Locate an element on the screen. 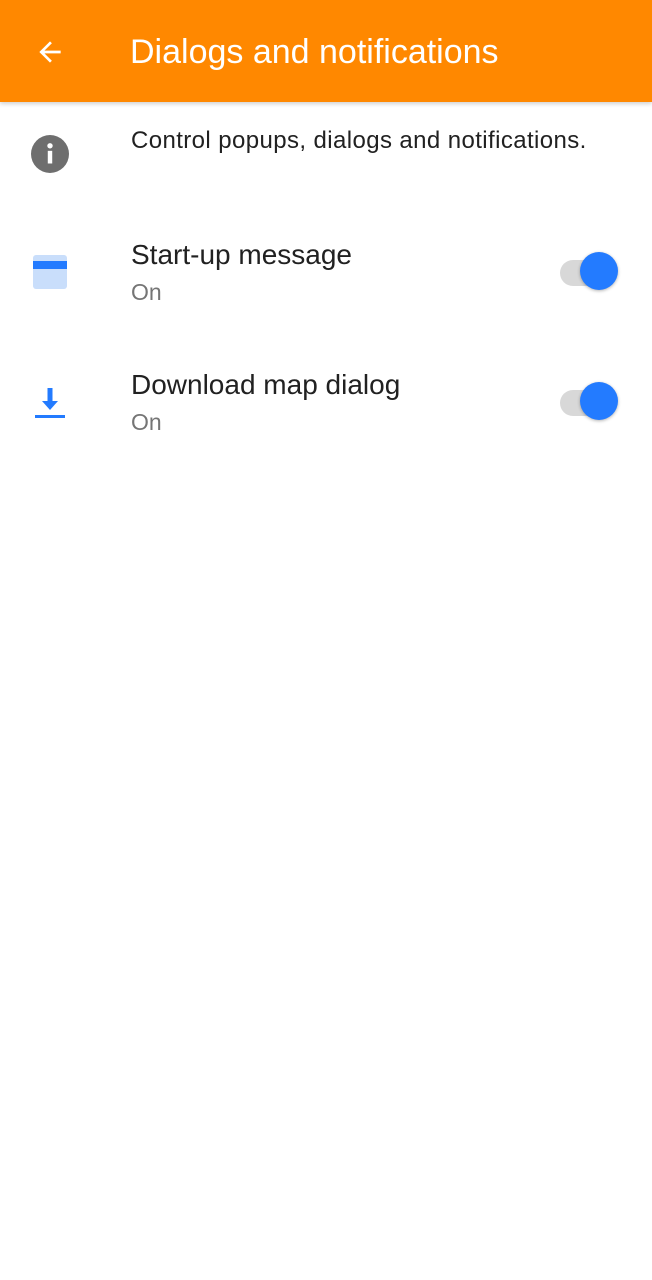 The image size is (652, 1280). startup-message-toggle is located at coordinates (588, 272).